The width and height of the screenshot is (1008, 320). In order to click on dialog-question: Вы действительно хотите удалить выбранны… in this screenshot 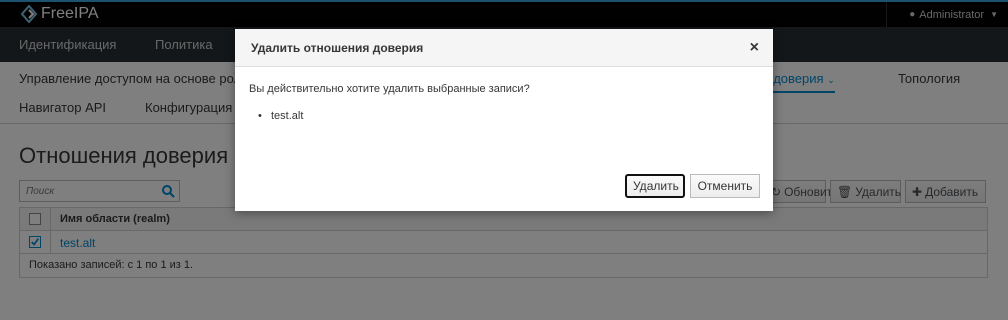, I will do `click(389, 89)`.